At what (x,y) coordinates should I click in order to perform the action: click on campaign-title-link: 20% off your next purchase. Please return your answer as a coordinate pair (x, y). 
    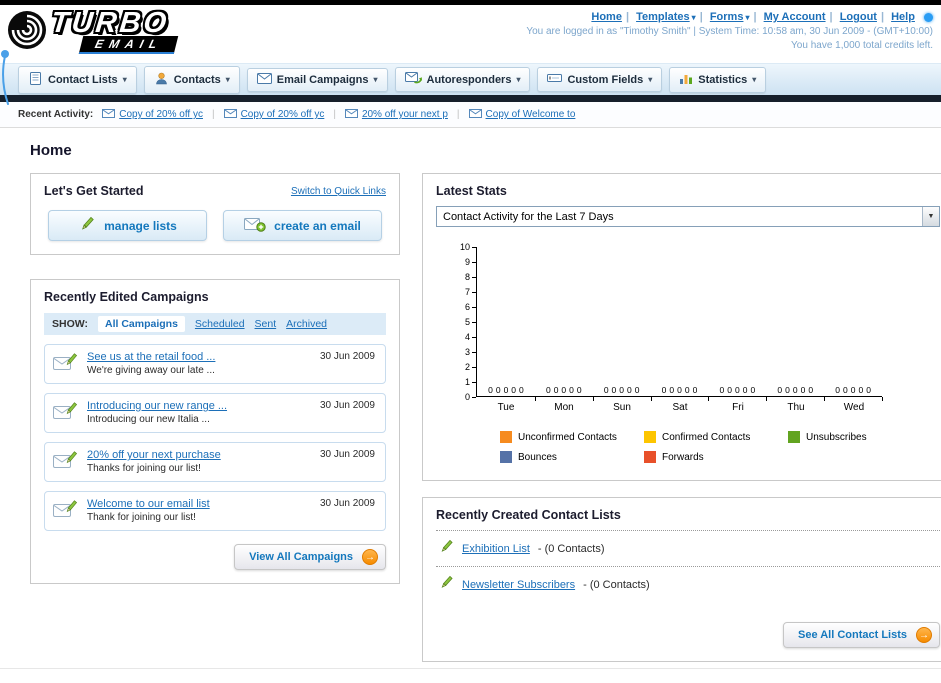
    Looking at the image, I should click on (154, 455).